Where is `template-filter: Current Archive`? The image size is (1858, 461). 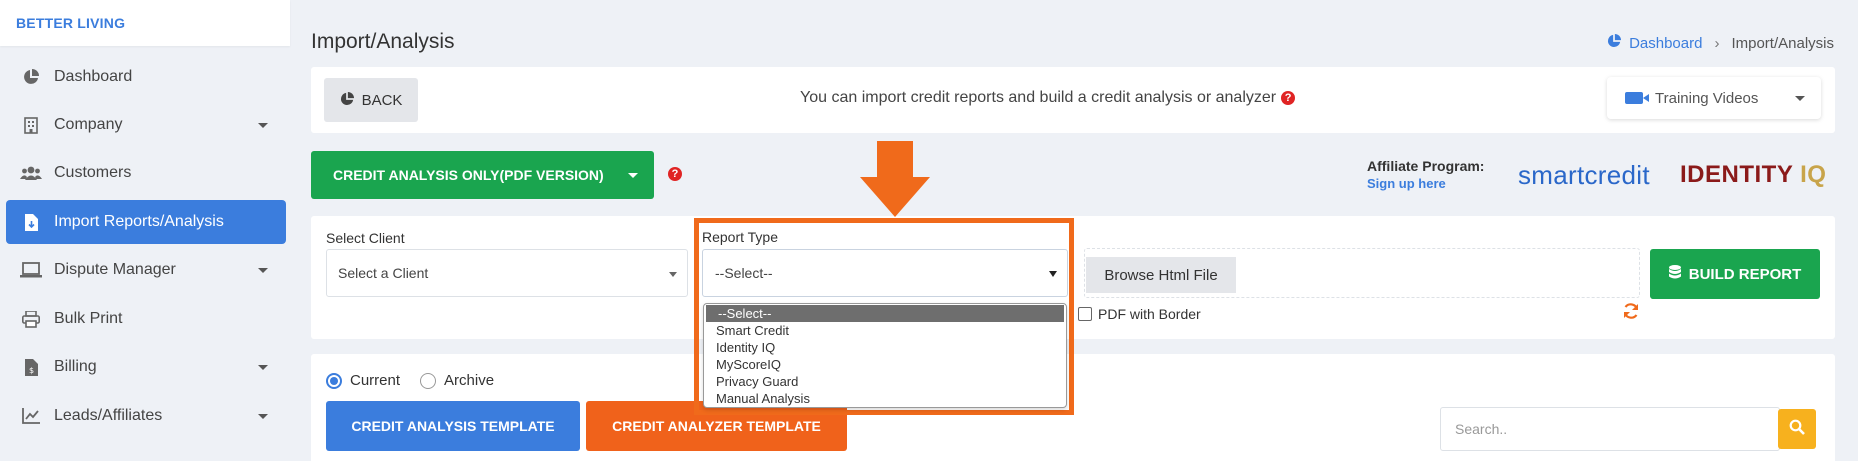
template-filter: Current Archive is located at coordinates (410, 380).